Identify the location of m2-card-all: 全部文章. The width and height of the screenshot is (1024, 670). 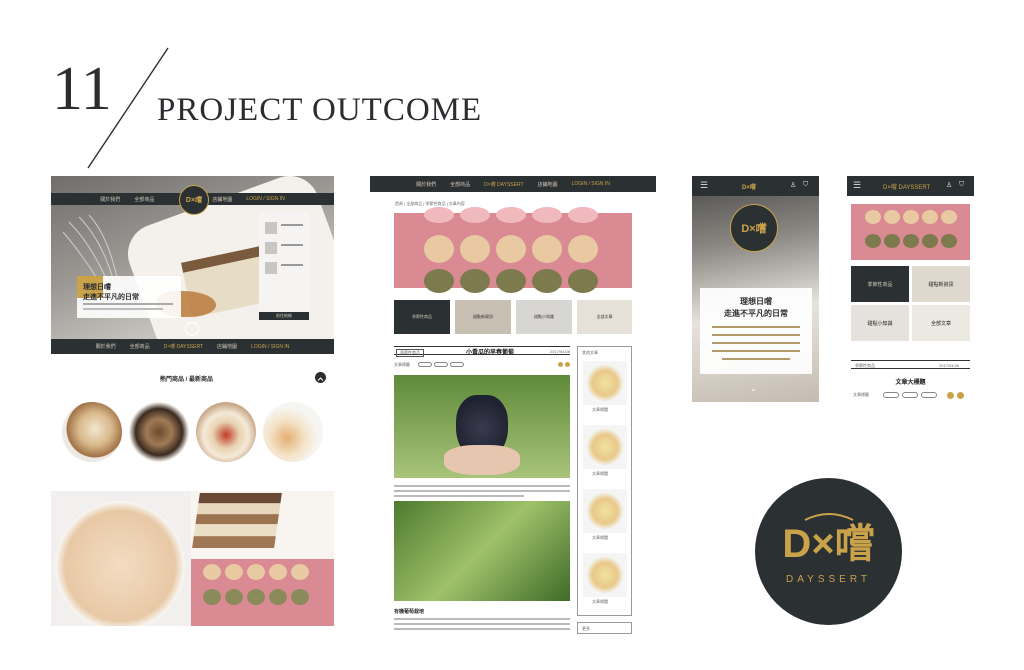
(941, 323).